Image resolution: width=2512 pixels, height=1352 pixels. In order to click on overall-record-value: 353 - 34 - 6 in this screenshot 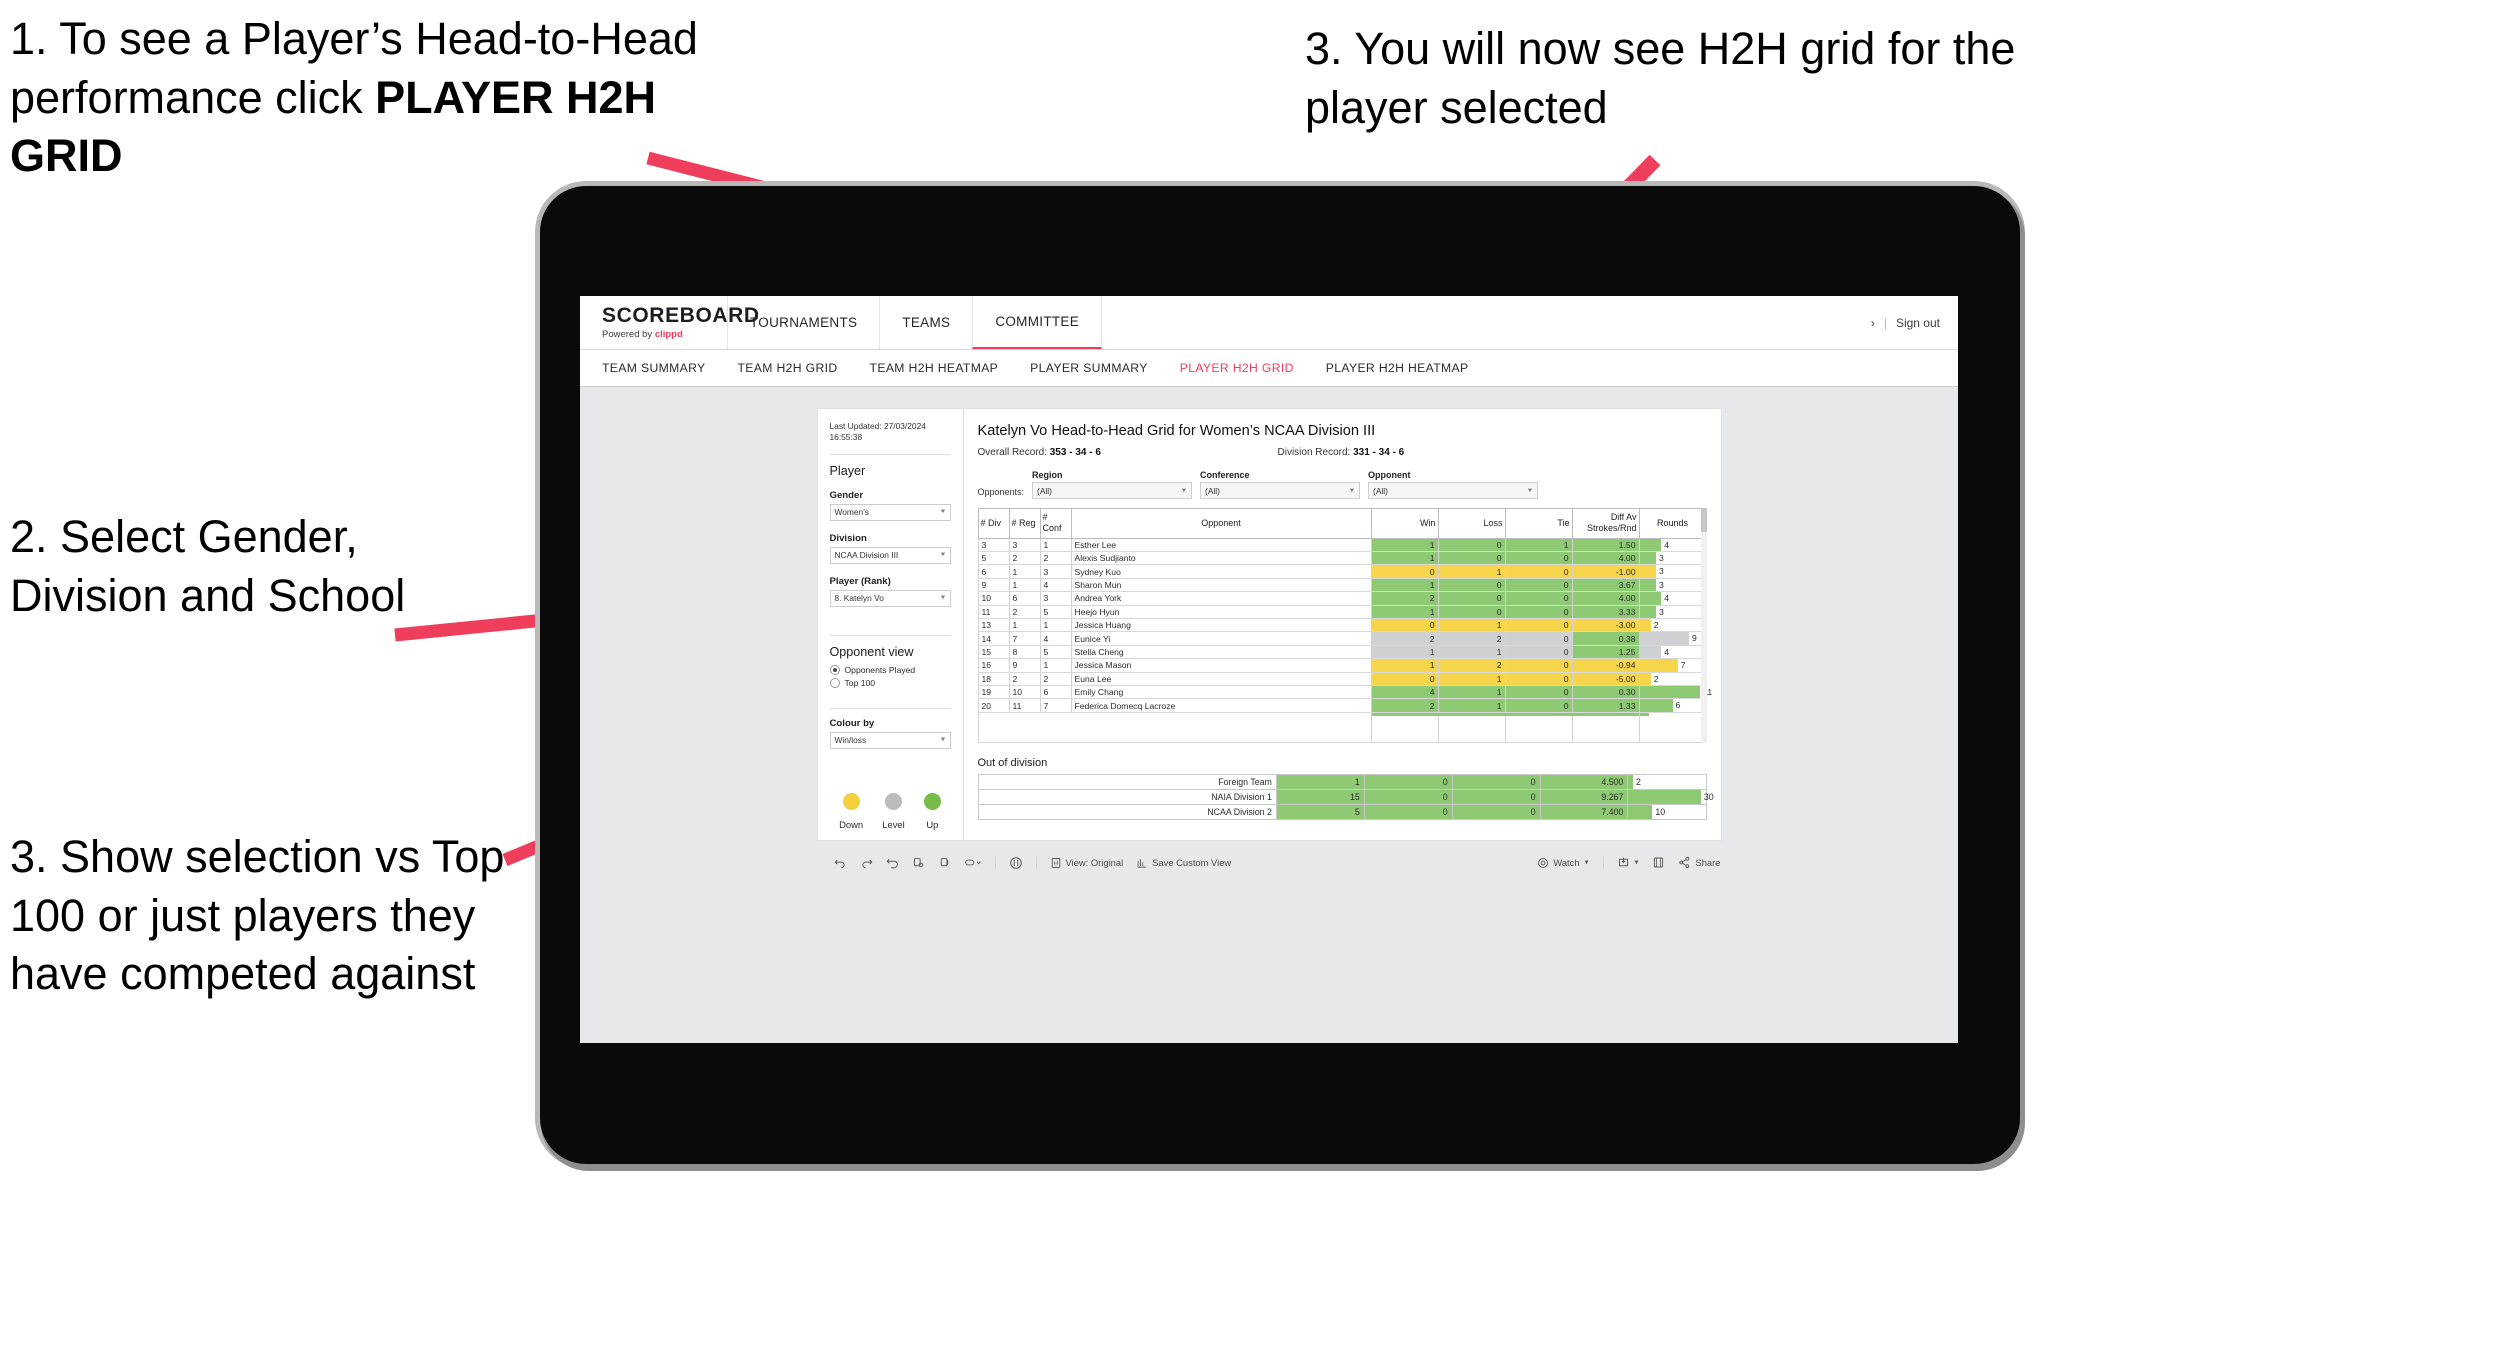, I will do `click(1075, 452)`.